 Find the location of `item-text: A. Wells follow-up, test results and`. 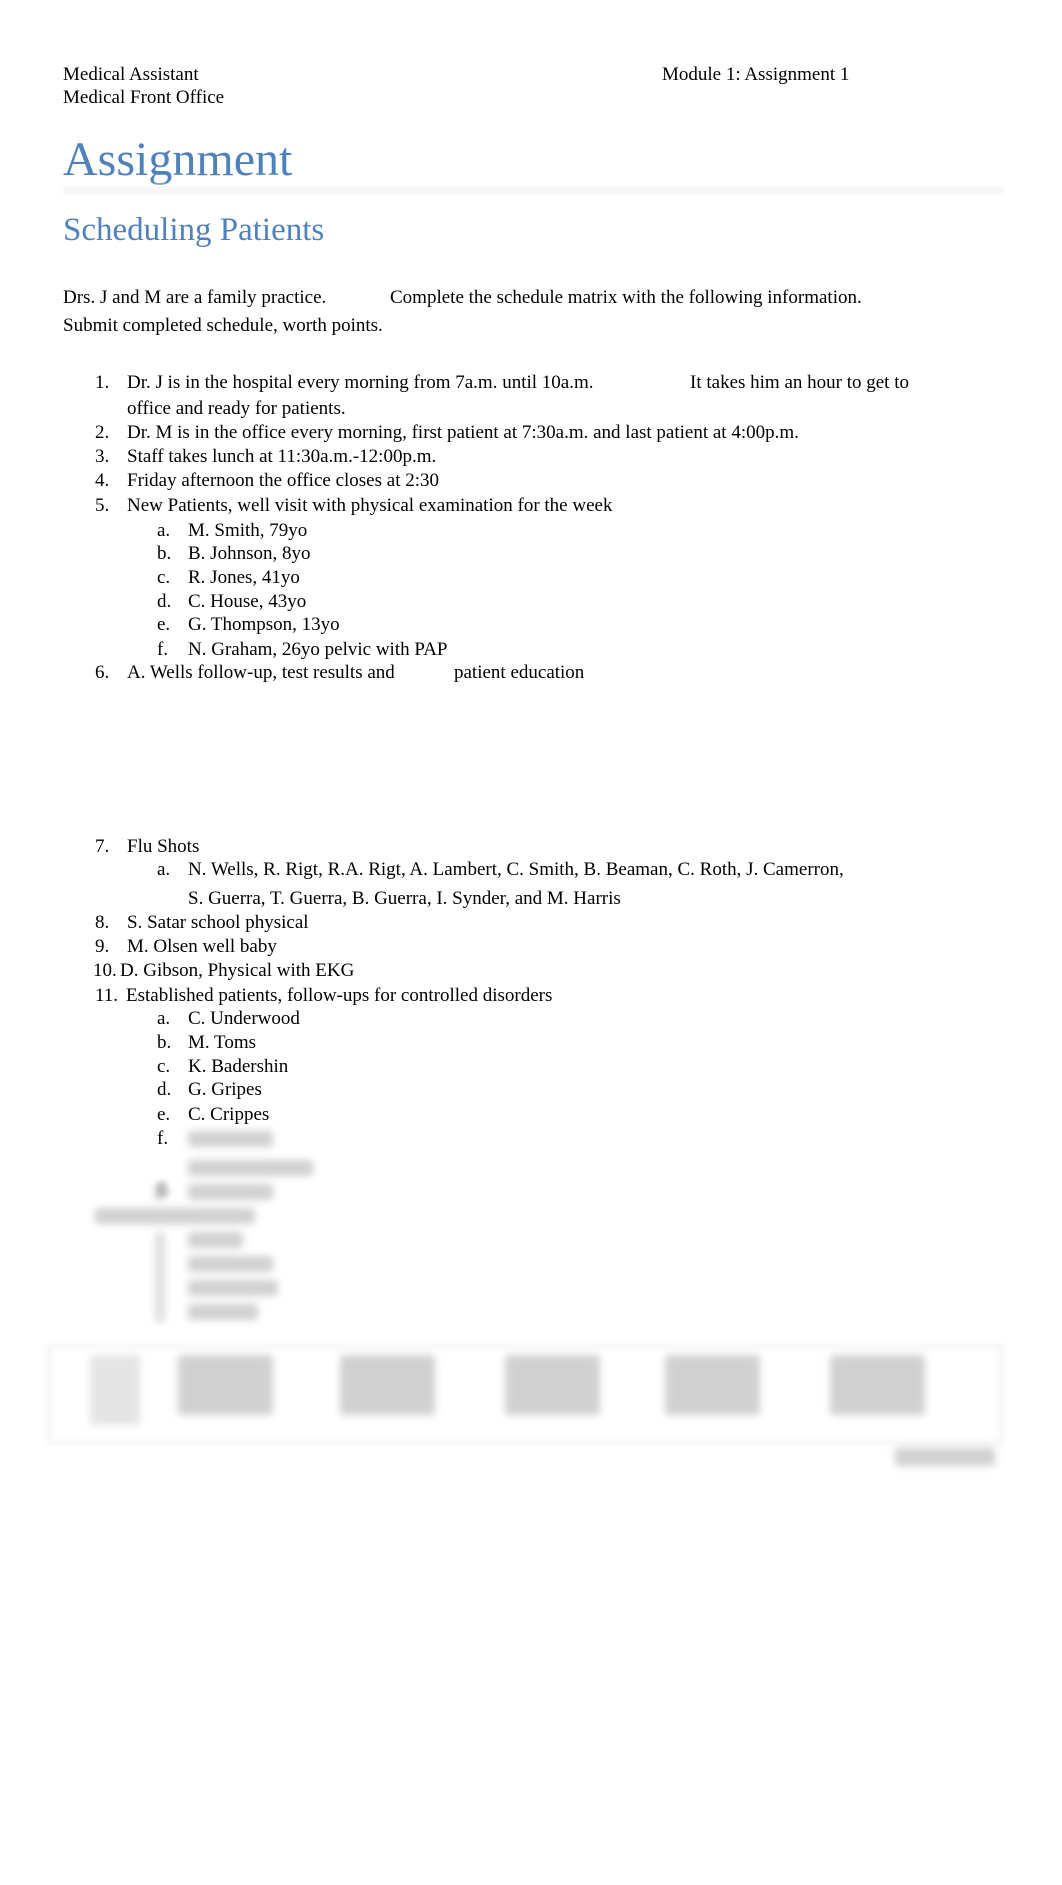

item-text: A. Wells follow-up, test results and is located at coordinates (261, 672).